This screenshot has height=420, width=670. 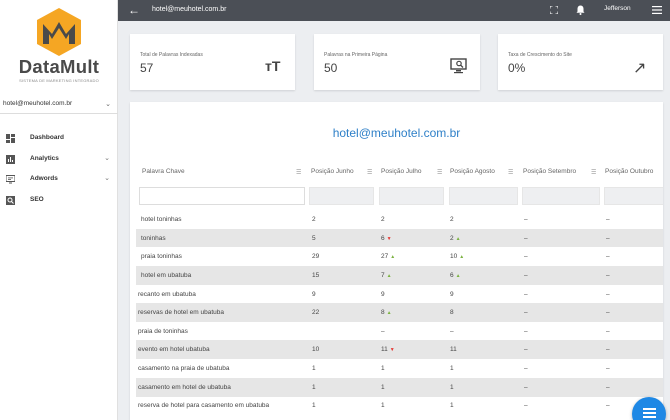 What do you see at coordinates (222, 196) in the screenshot?
I see `keyword-filter-input` at bounding box center [222, 196].